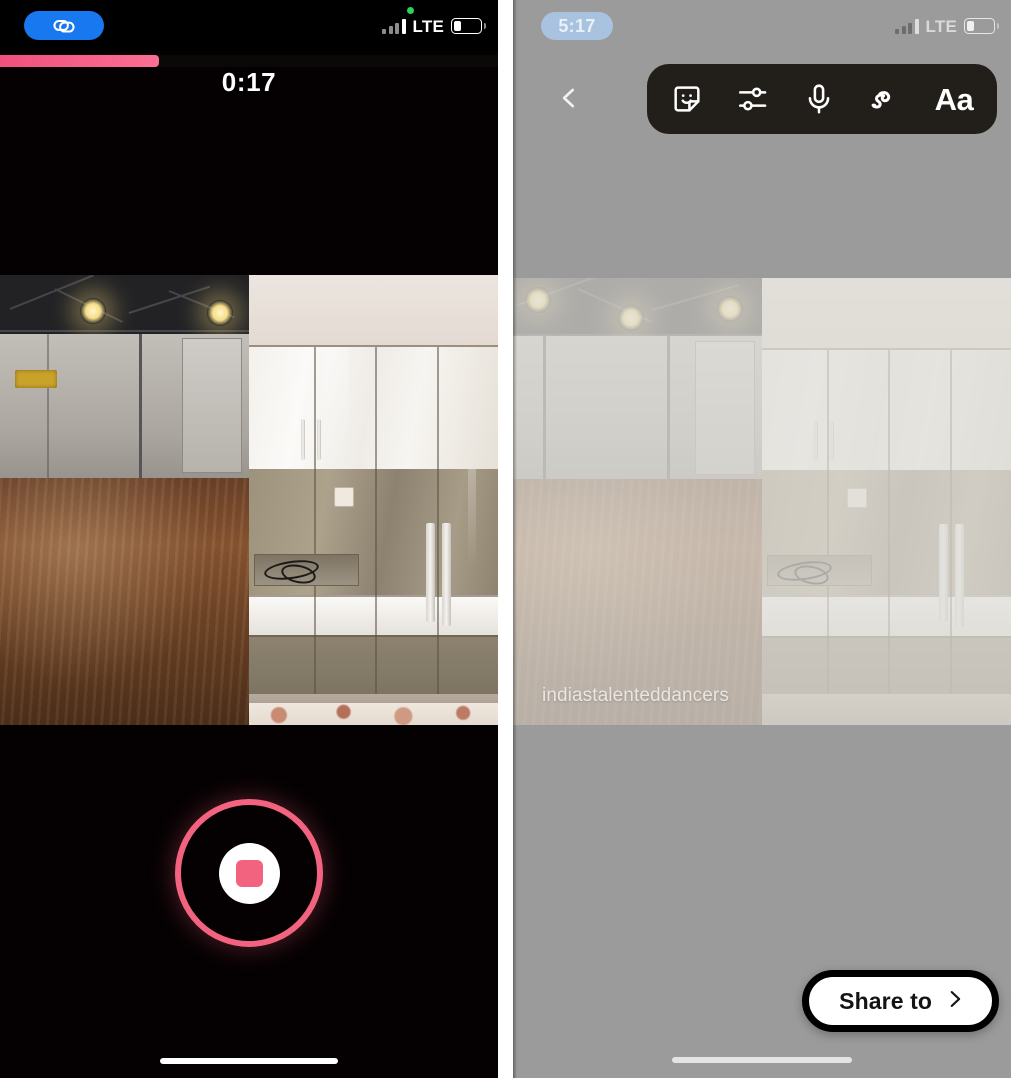 The width and height of the screenshot is (1011, 1078). I want to click on video-clip-dancers, so click(124, 500).